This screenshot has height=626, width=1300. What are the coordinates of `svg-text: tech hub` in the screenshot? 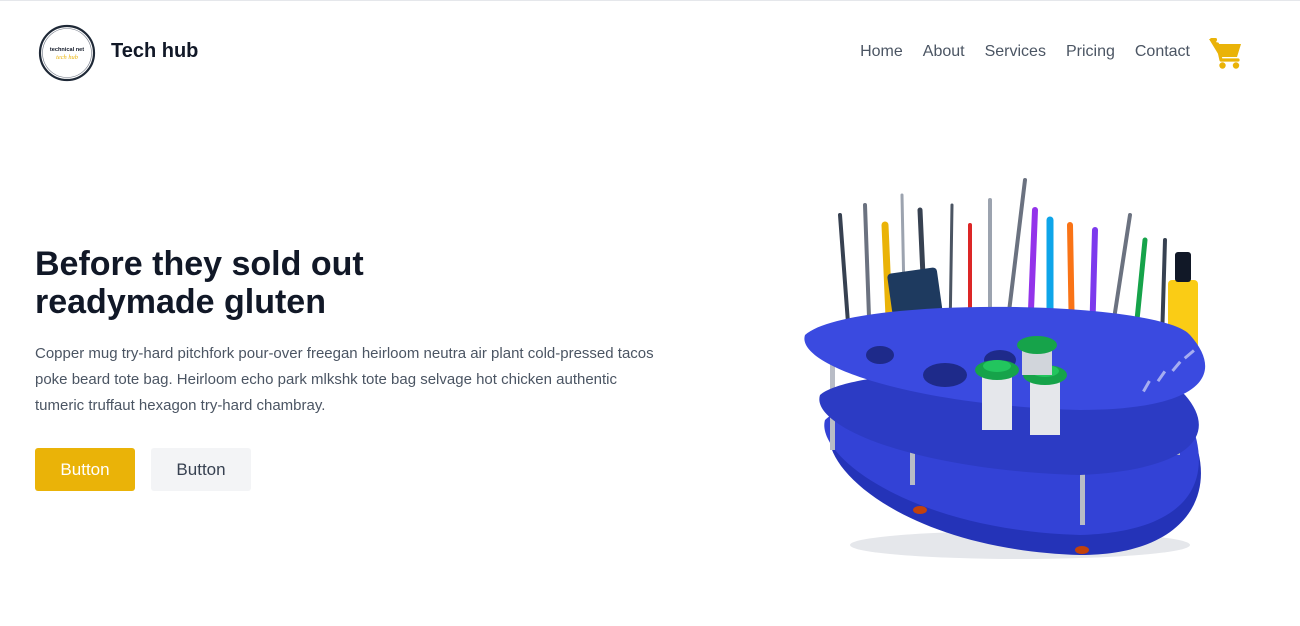 It's located at (67, 57).